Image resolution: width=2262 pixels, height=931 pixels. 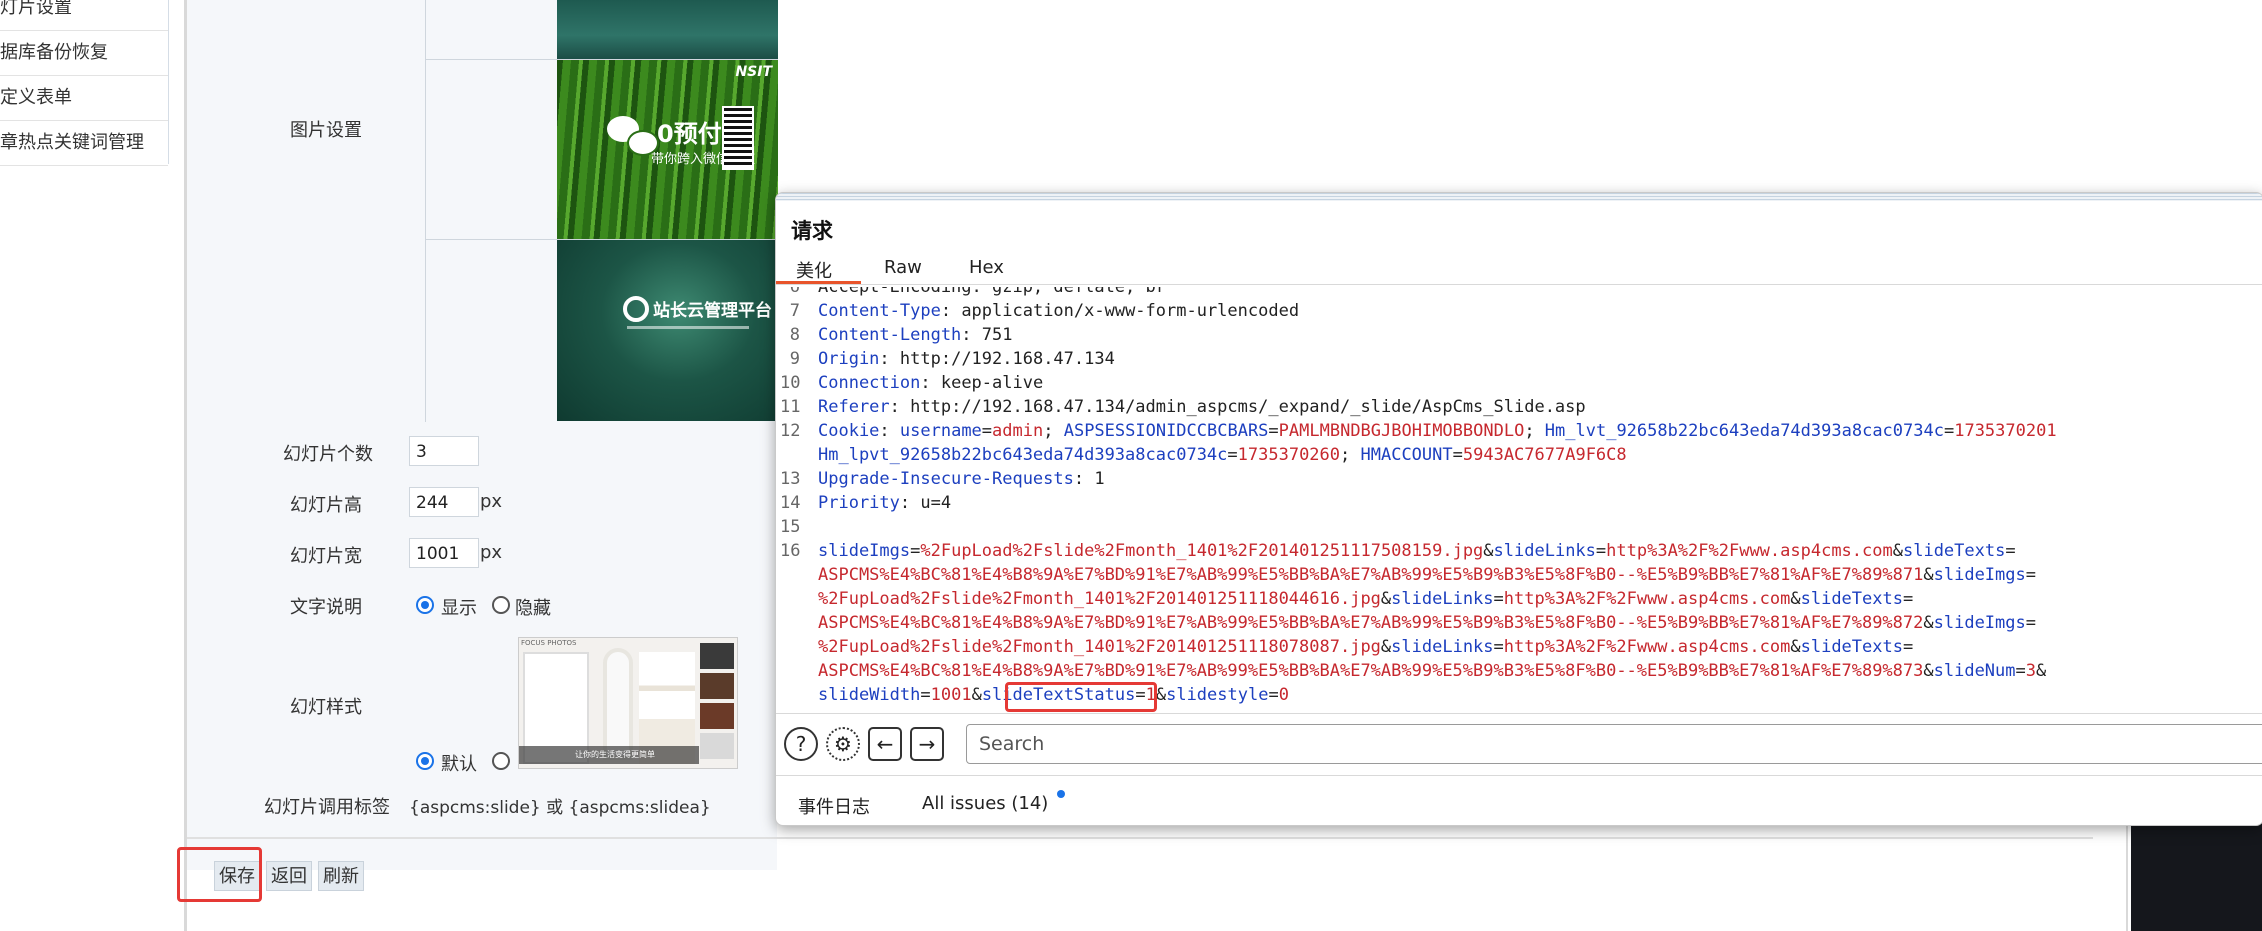 I want to click on header-key: Priority, so click(x=859, y=503).